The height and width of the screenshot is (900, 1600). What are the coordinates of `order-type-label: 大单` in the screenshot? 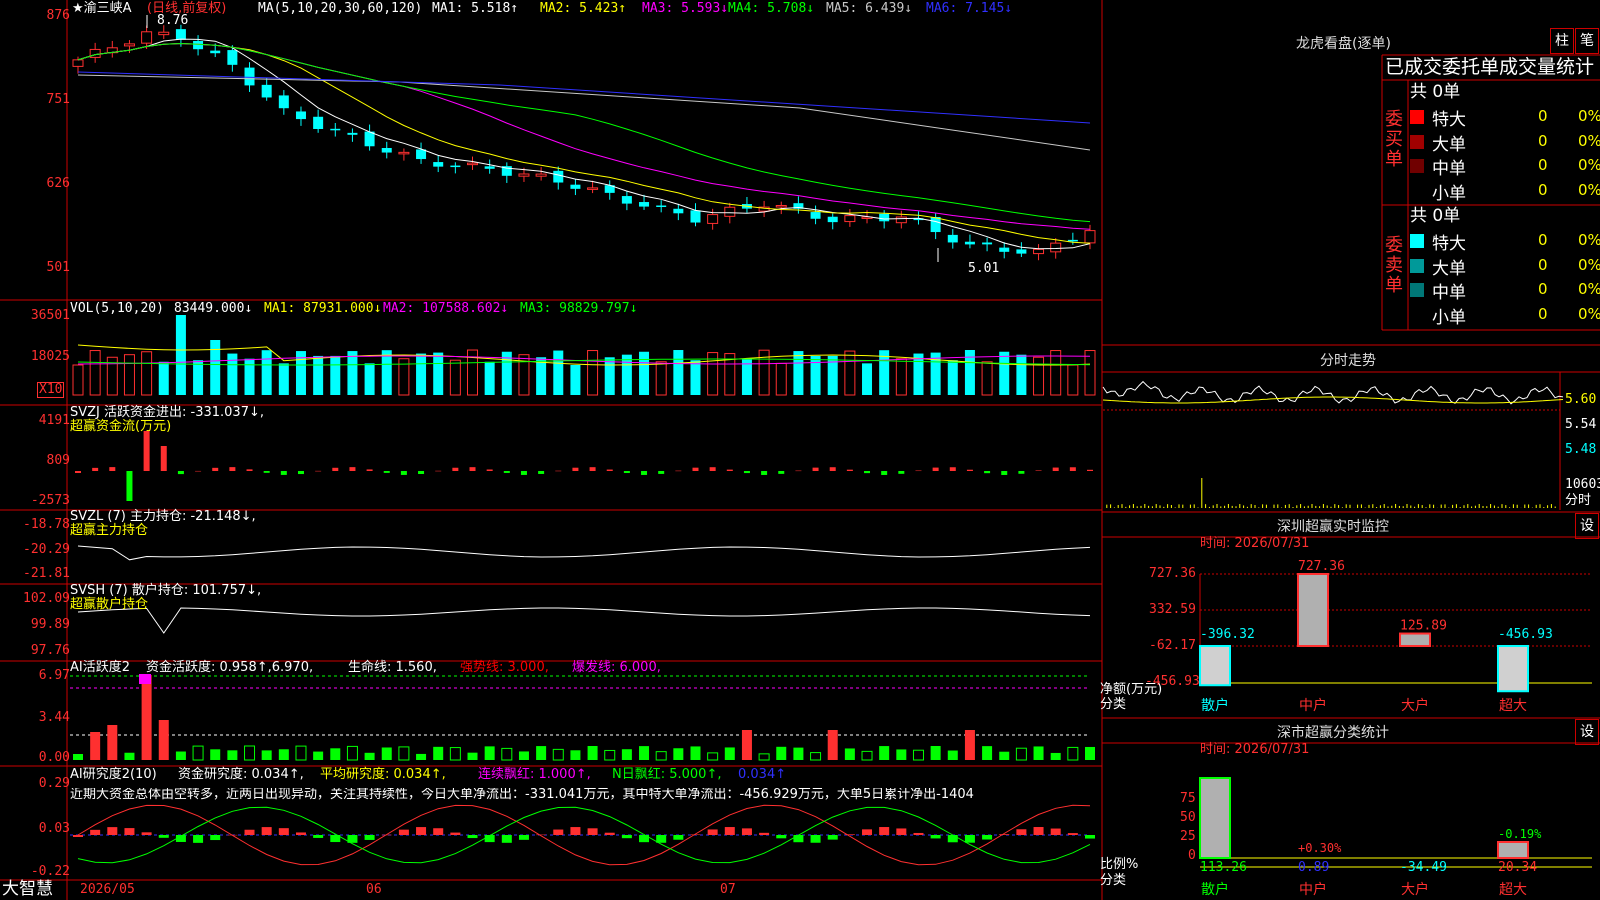 It's located at (1449, 268).